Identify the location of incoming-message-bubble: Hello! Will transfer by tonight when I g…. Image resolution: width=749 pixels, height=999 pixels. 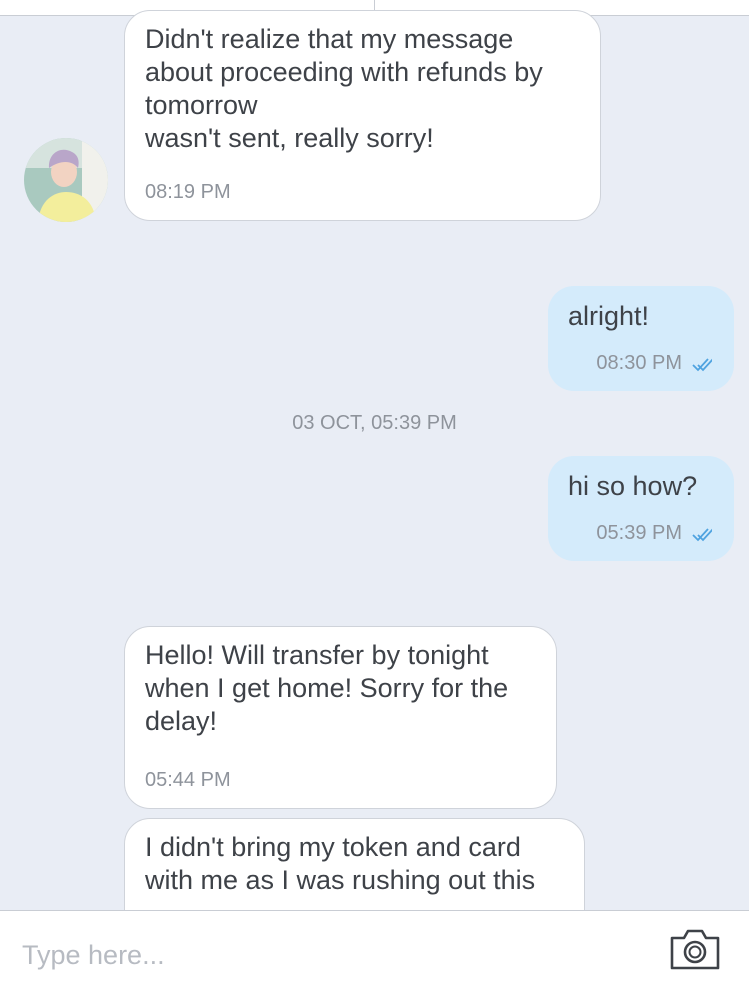
(340, 717).